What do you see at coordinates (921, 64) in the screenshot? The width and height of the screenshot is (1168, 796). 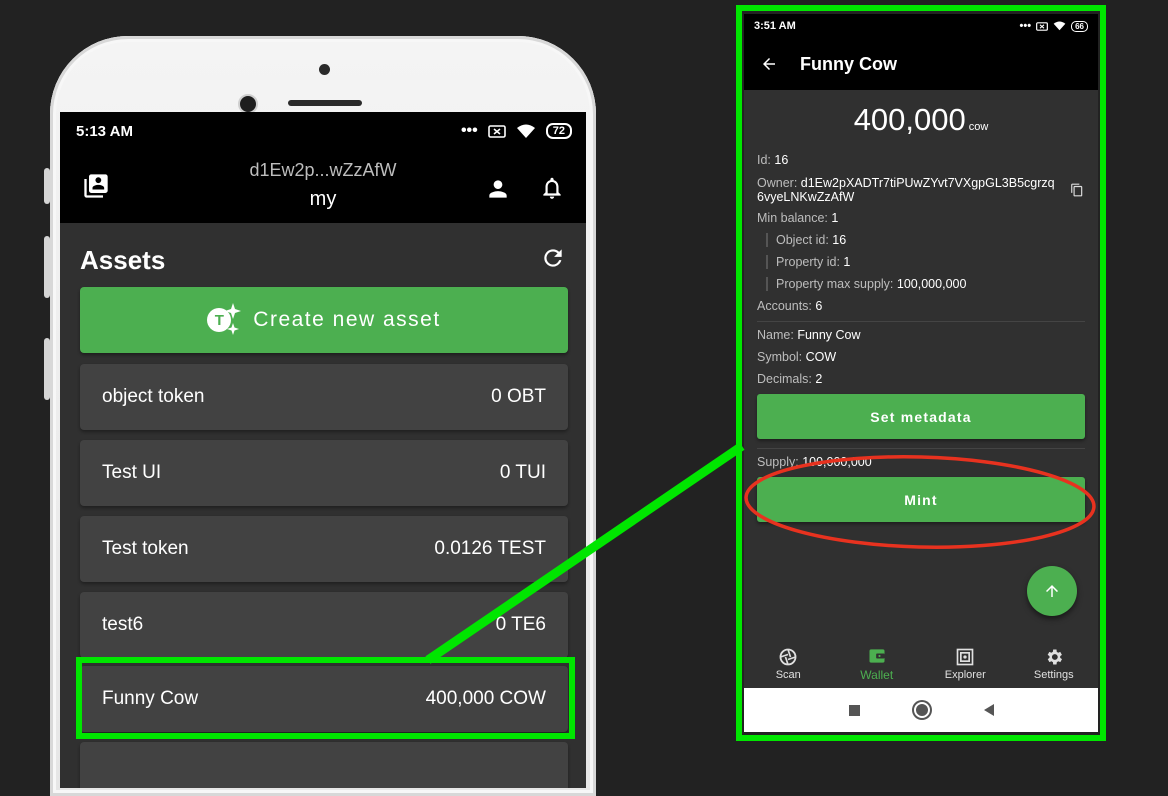 I see `app-bar: Funny Cow` at bounding box center [921, 64].